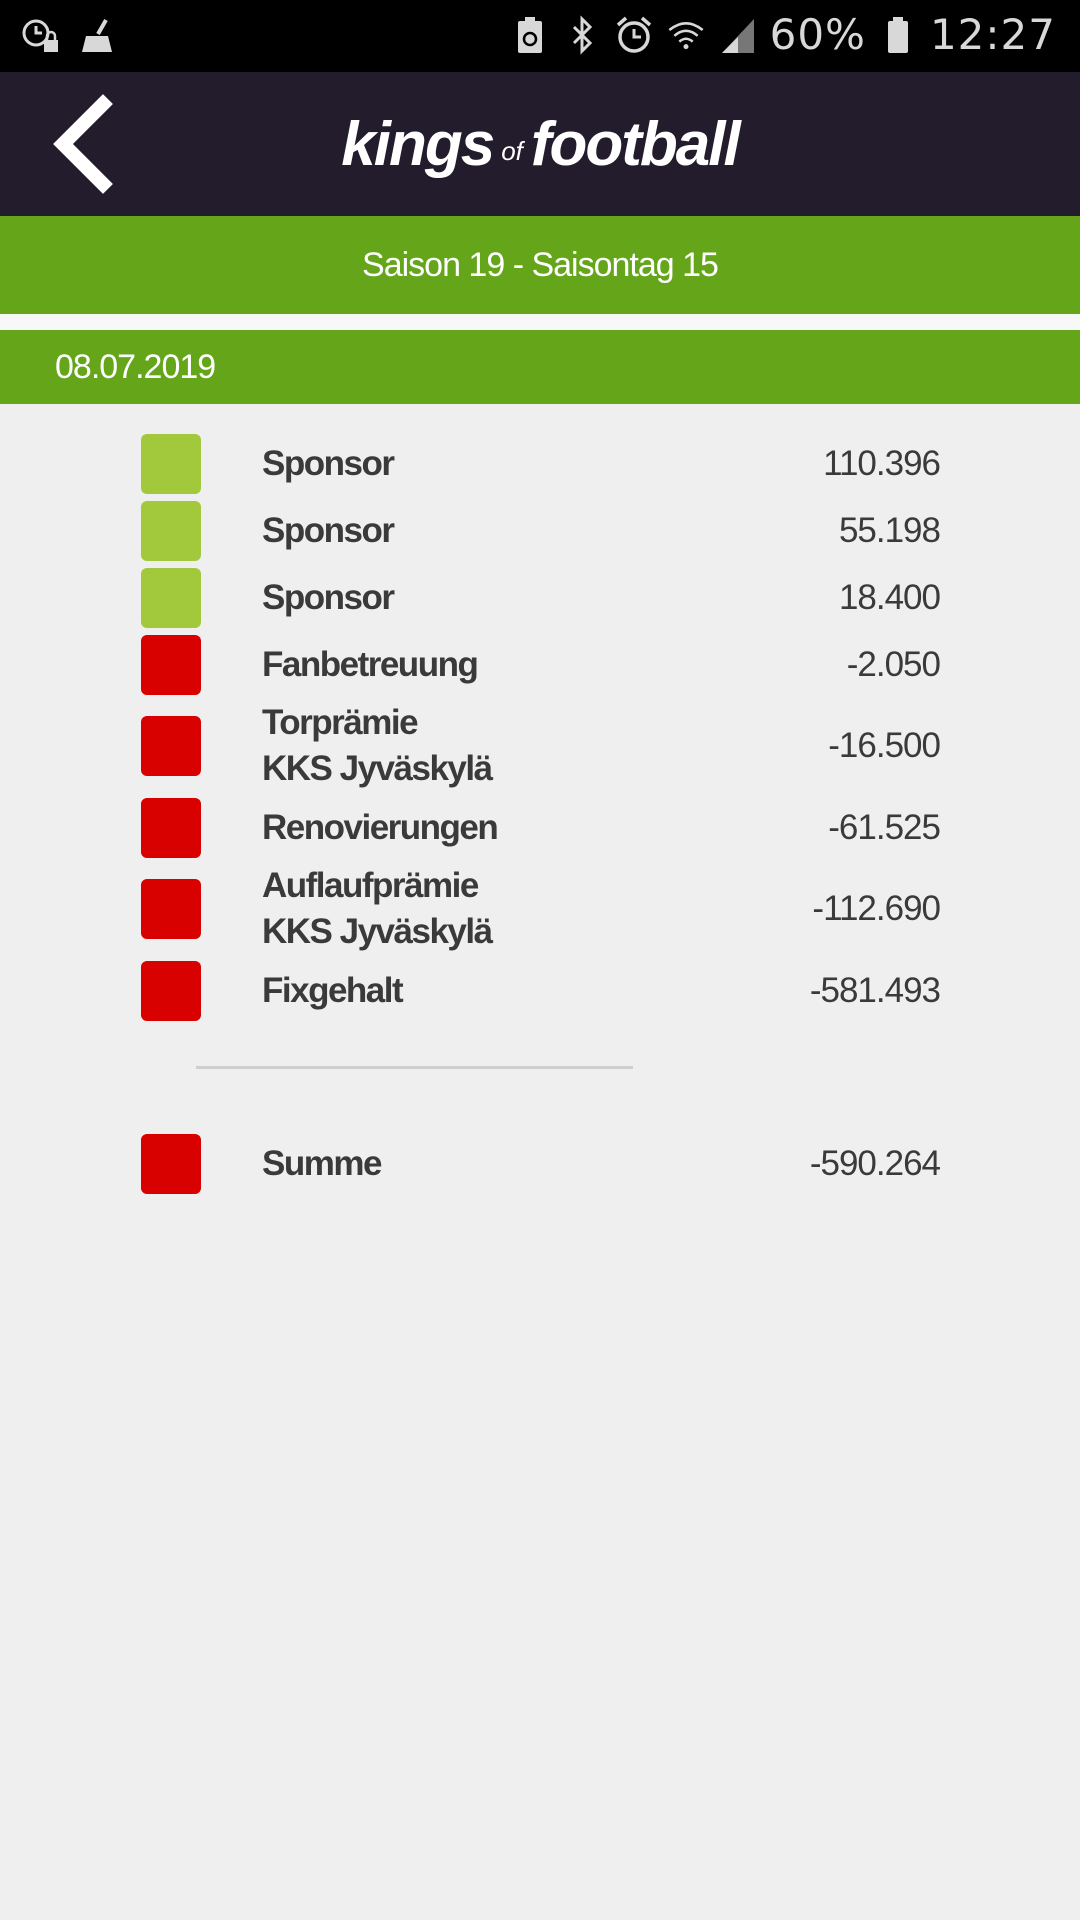 The width and height of the screenshot is (1080, 1920). Describe the element at coordinates (40, 36) in the screenshot. I see `alarm-lock-icon` at that location.